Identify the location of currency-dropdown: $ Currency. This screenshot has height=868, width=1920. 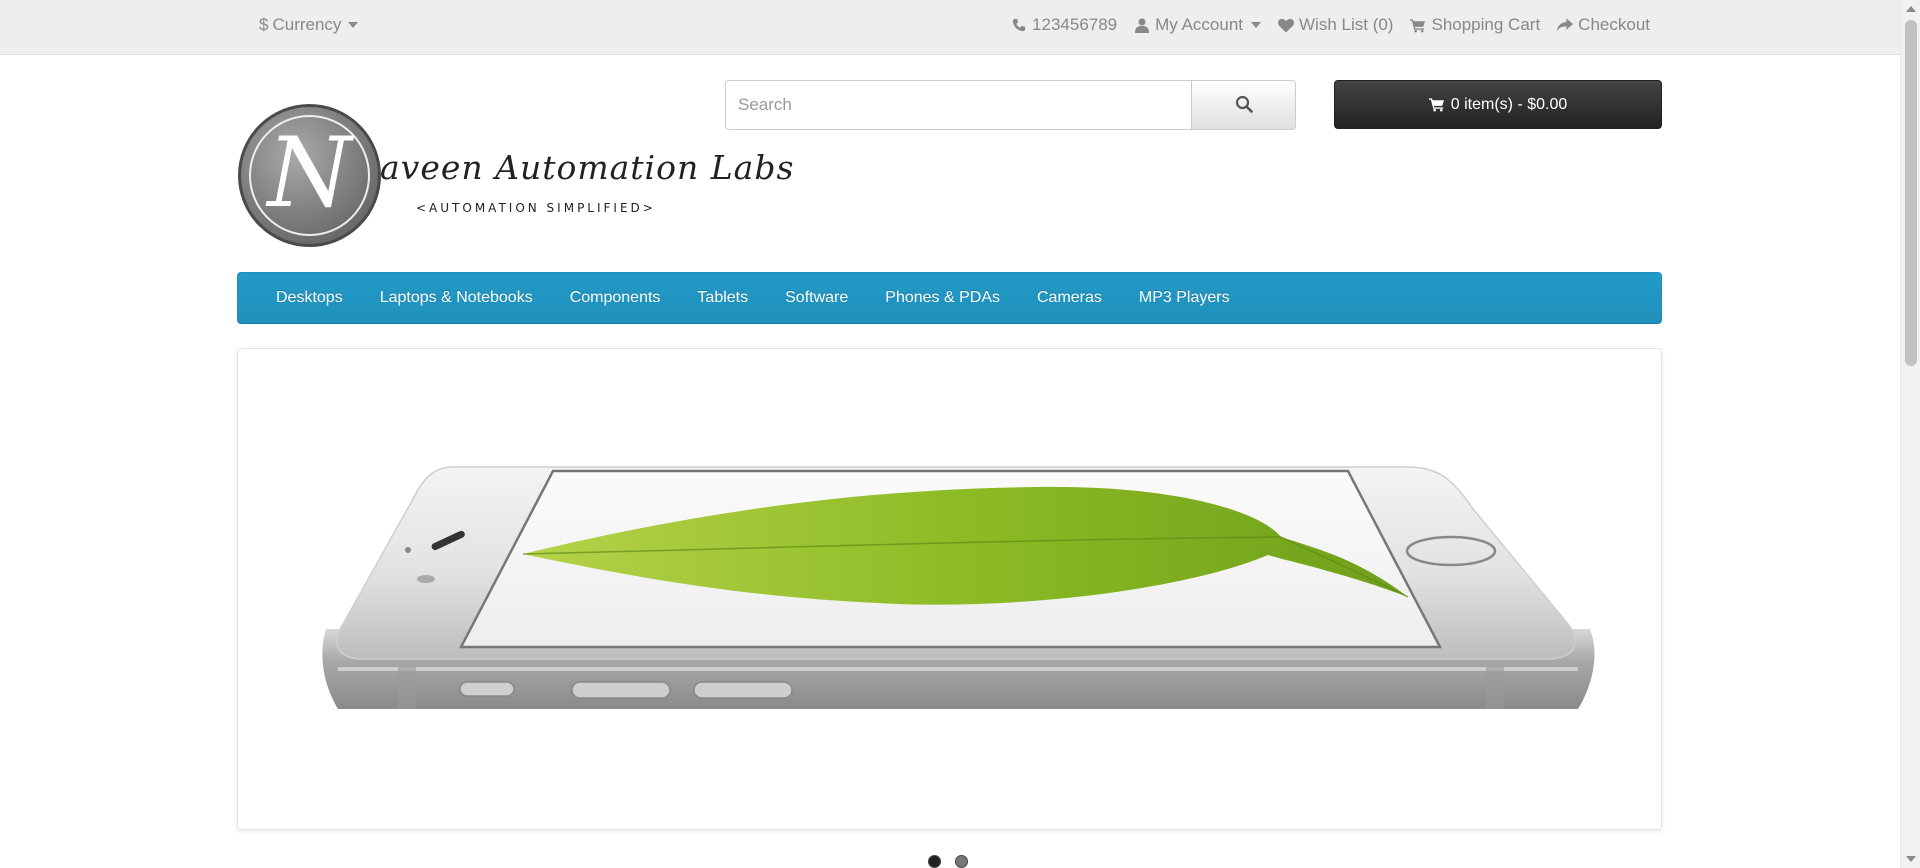
(309, 25).